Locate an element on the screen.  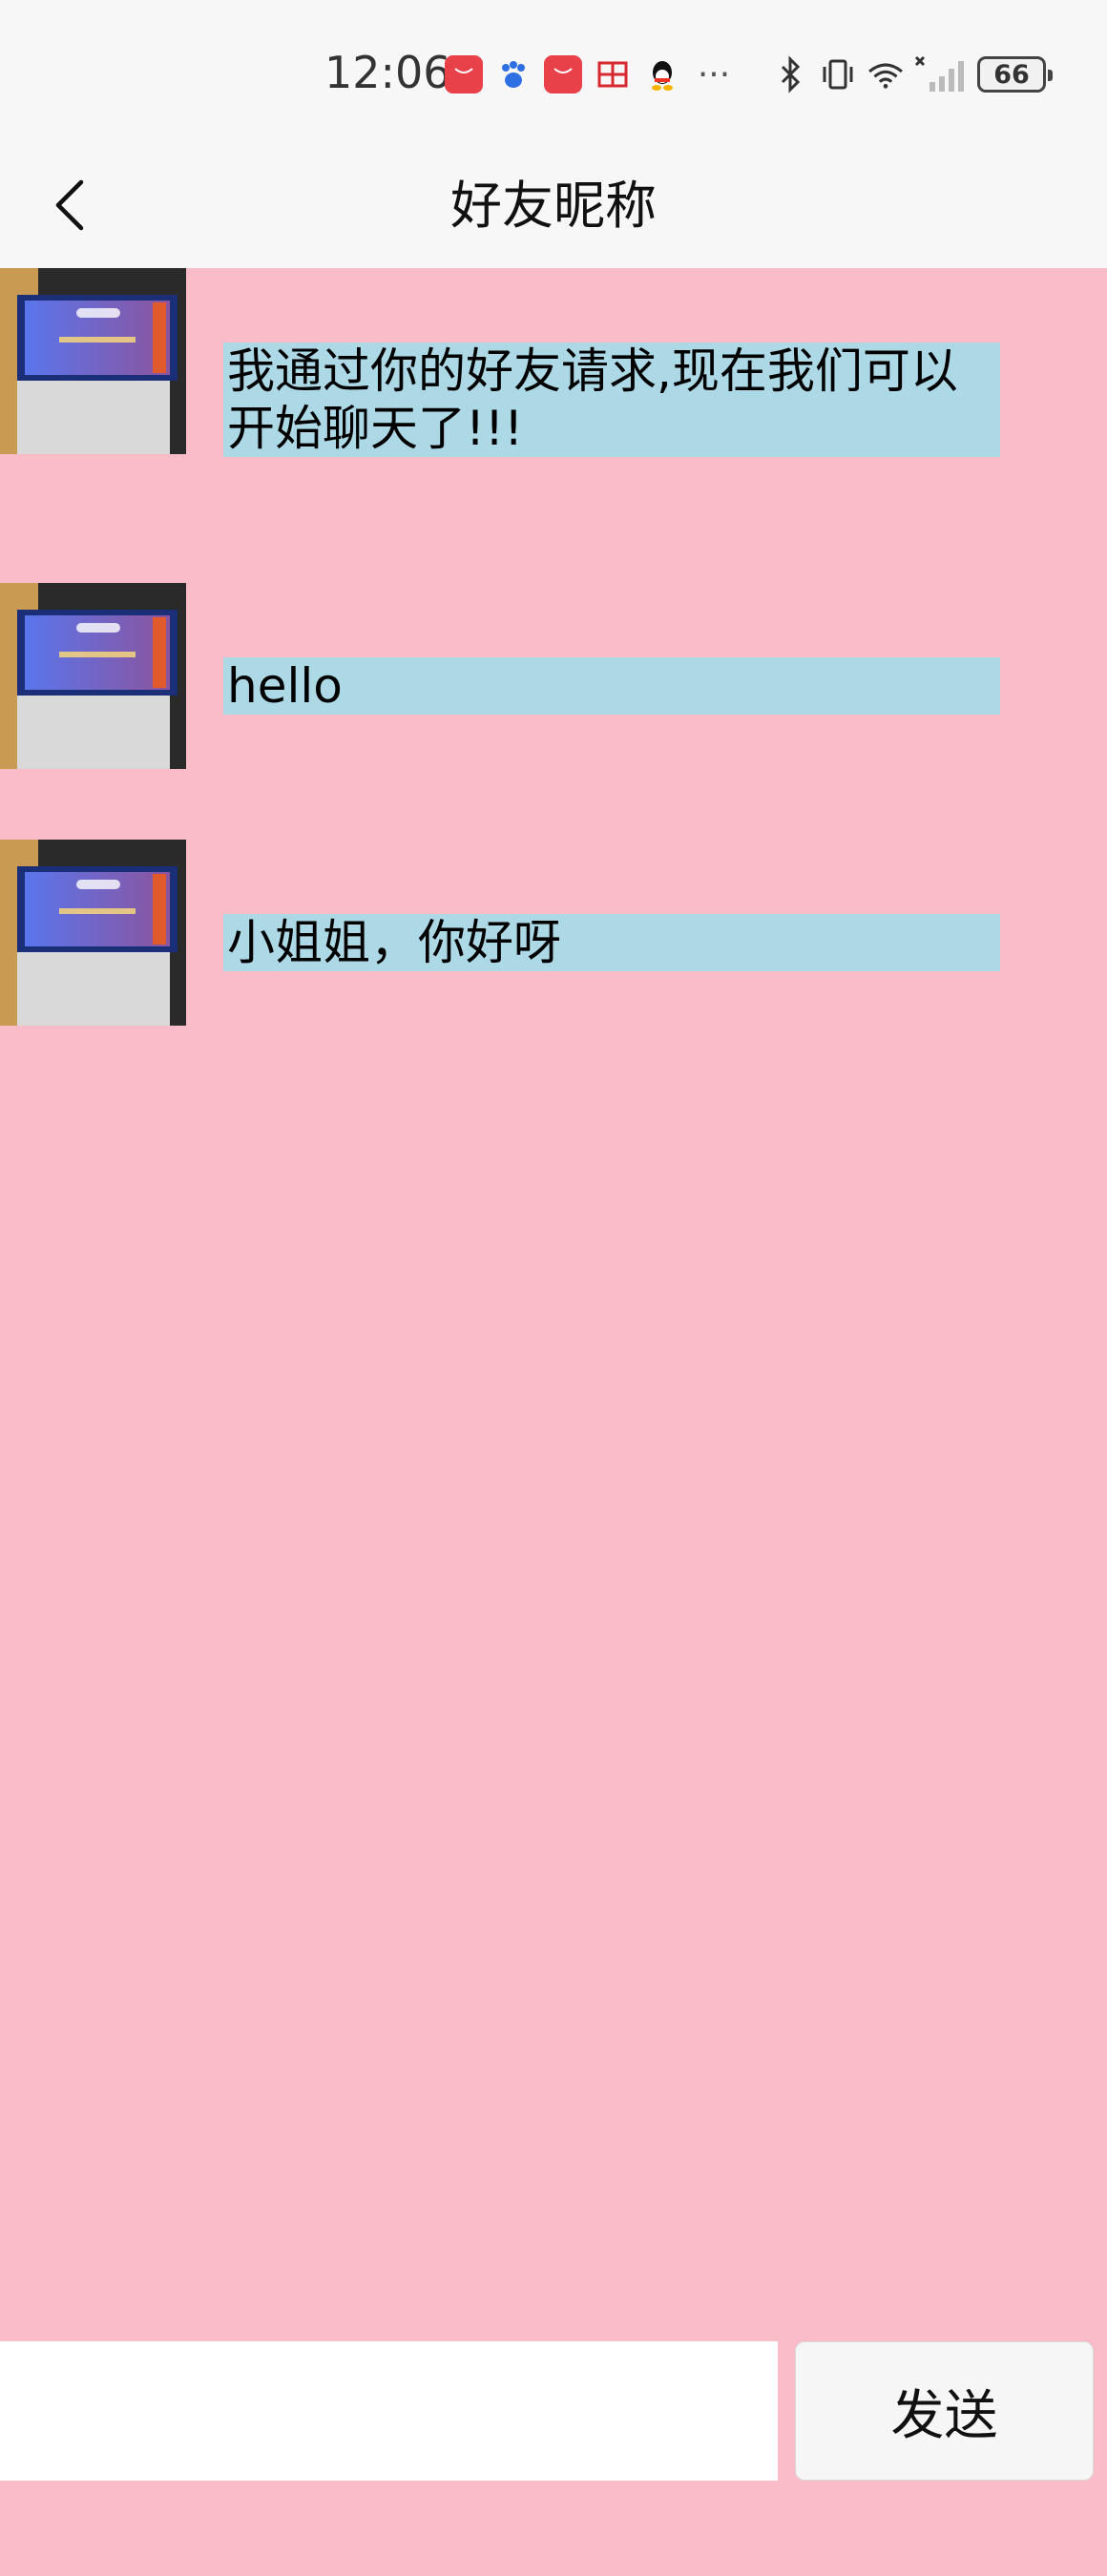
message-input is located at coordinates (389, 2411).